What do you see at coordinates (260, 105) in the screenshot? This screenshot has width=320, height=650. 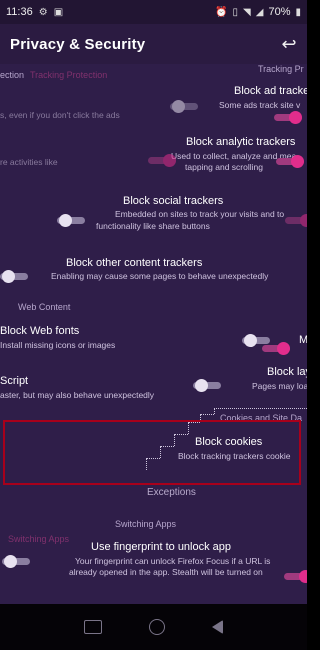 I see `block-ad-trackers-desc: Some ads track site v` at bounding box center [260, 105].